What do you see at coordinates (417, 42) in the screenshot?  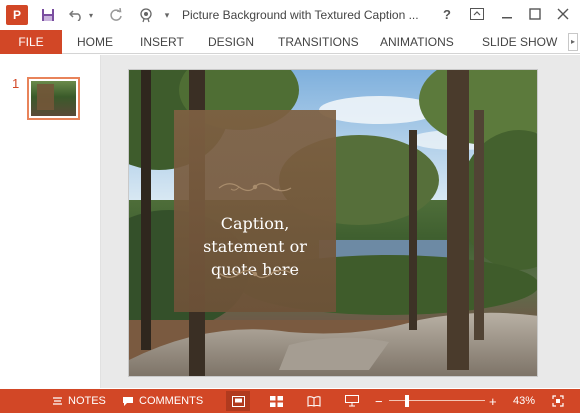 I see `tab-animations: ANIMATIONS` at bounding box center [417, 42].